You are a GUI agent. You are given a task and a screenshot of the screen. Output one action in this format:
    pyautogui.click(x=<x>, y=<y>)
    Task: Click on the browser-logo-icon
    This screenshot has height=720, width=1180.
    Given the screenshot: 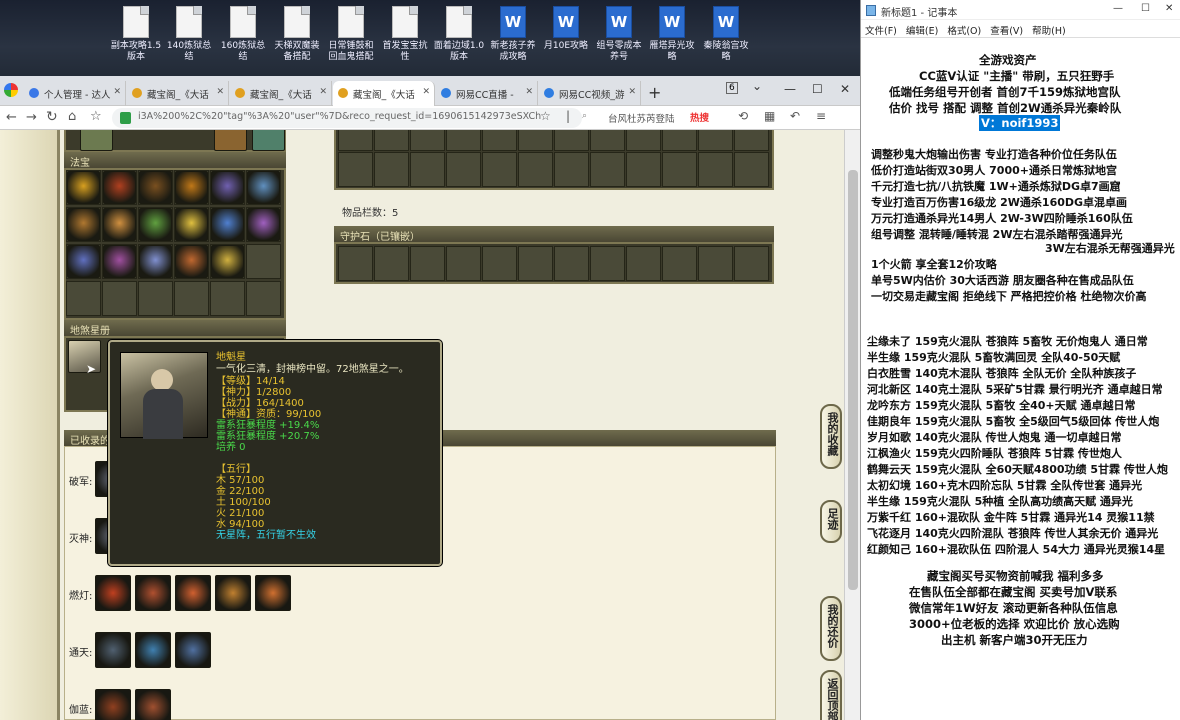 What is the action you would take?
    pyautogui.click(x=11, y=90)
    